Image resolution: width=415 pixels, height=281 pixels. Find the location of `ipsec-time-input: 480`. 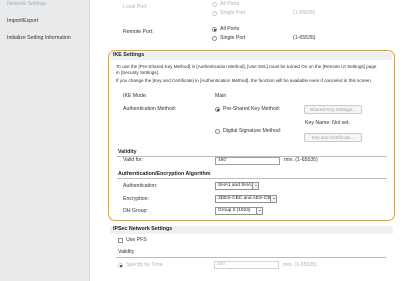

ipsec-time-input: 480 is located at coordinates (246, 265).